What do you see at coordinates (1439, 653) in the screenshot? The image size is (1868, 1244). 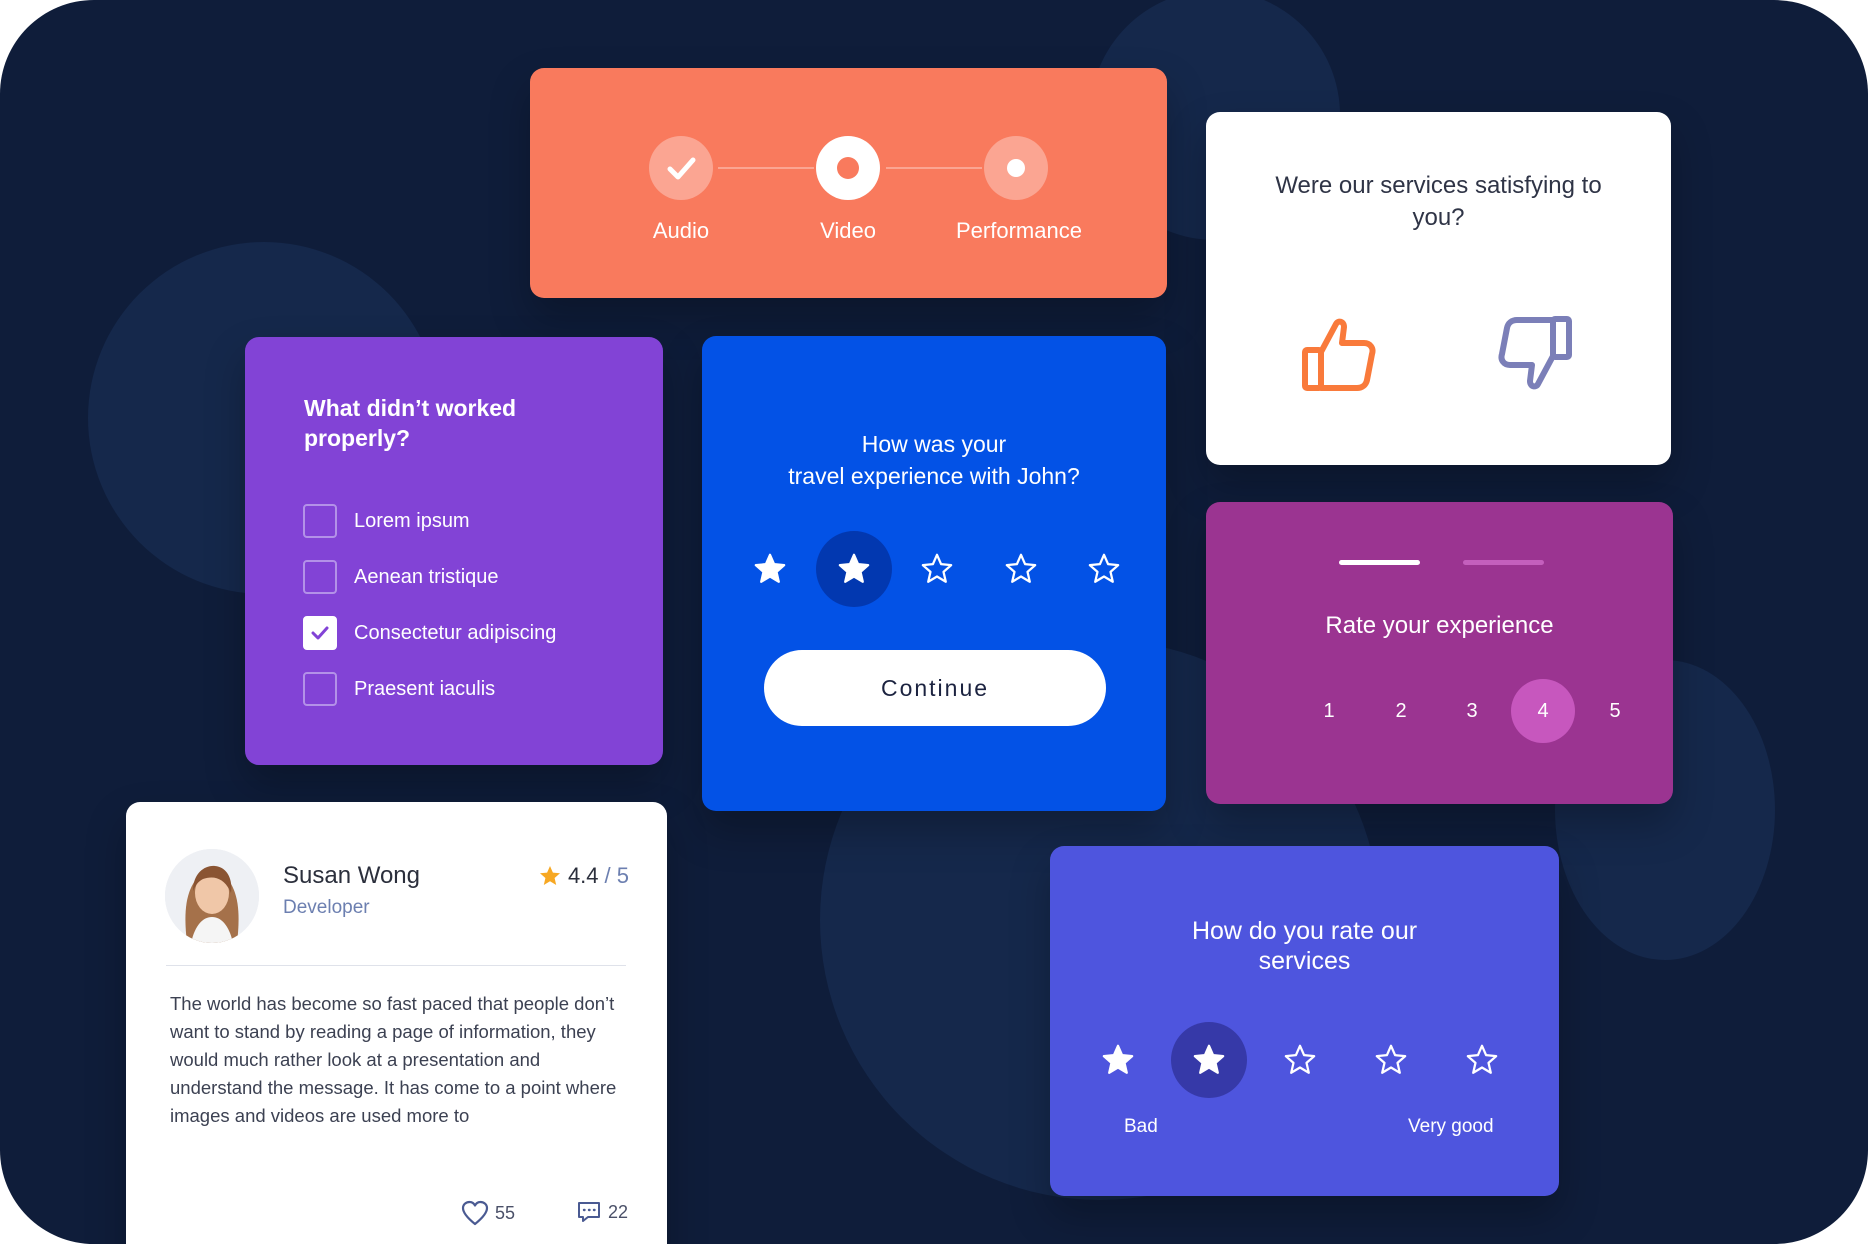 I see `rate-experience-card: Rate your experience 1 2 3 4 5` at bounding box center [1439, 653].